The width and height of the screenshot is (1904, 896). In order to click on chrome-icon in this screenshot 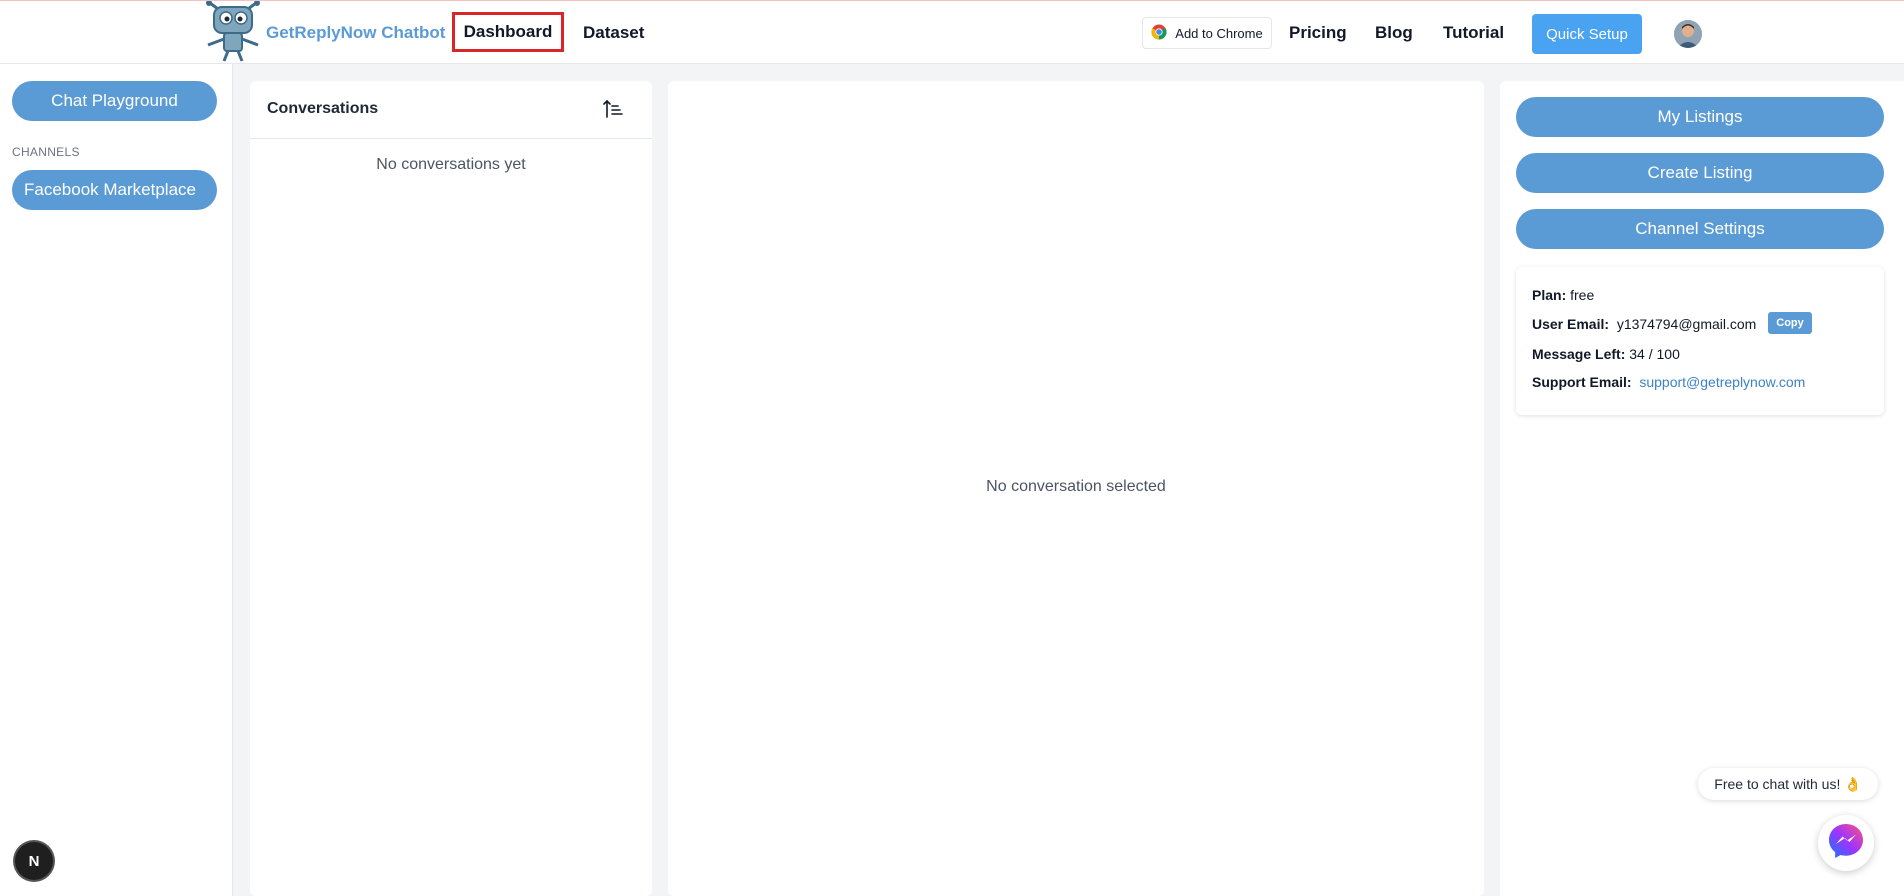, I will do `click(1159, 33)`.